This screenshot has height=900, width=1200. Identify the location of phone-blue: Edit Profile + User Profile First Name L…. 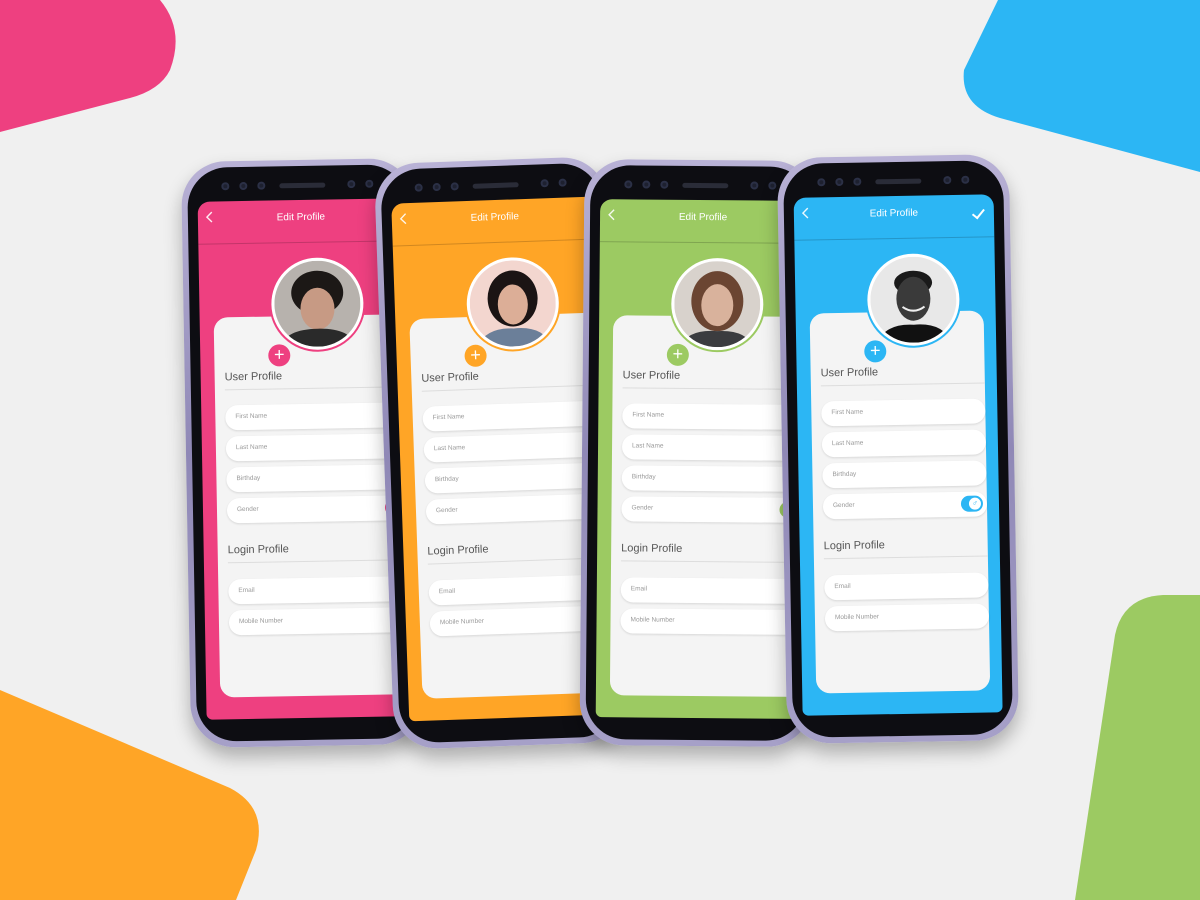
(898, 449).